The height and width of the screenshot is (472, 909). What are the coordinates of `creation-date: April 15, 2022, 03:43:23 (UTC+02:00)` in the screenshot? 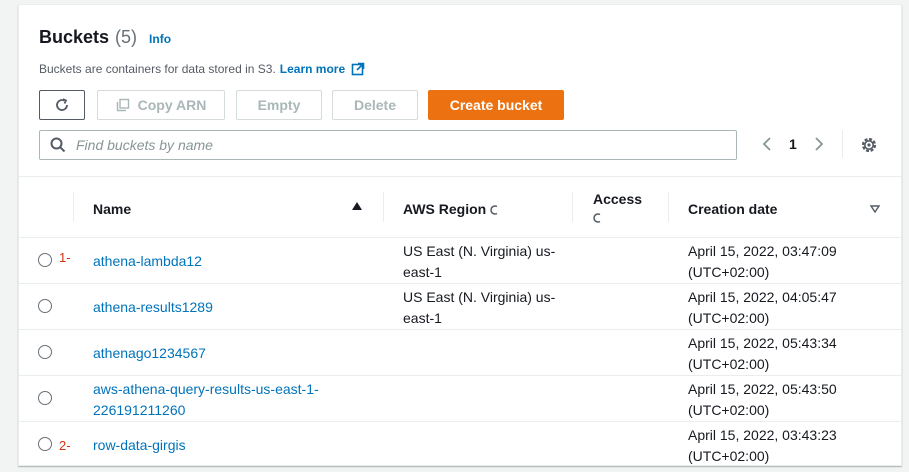 It's located at (762, 446).